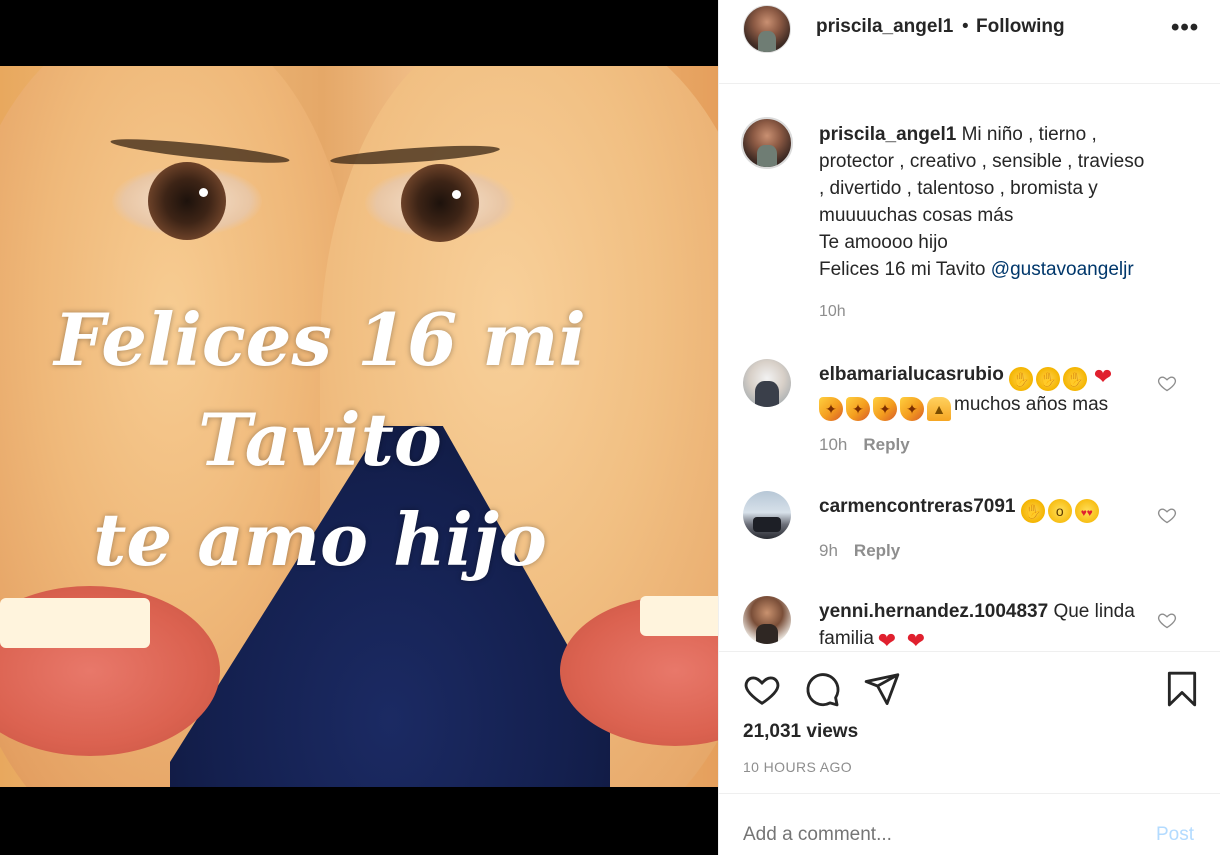 The height and width of the screenshot is (855, 1220). Describe the element at coordinates (762, 689) in the screenshot. I see `heart-outline-icon` at that location.